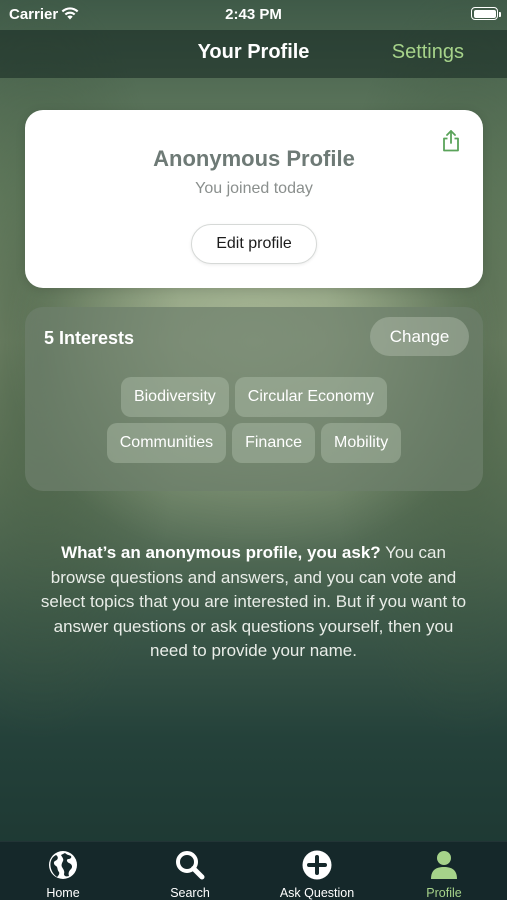 This screenshot has height=900, width=507. What do you see at coordinates (63, 893) in the screenshot?
I see `tab-home-label: Home` at bounding box center [63, 893].